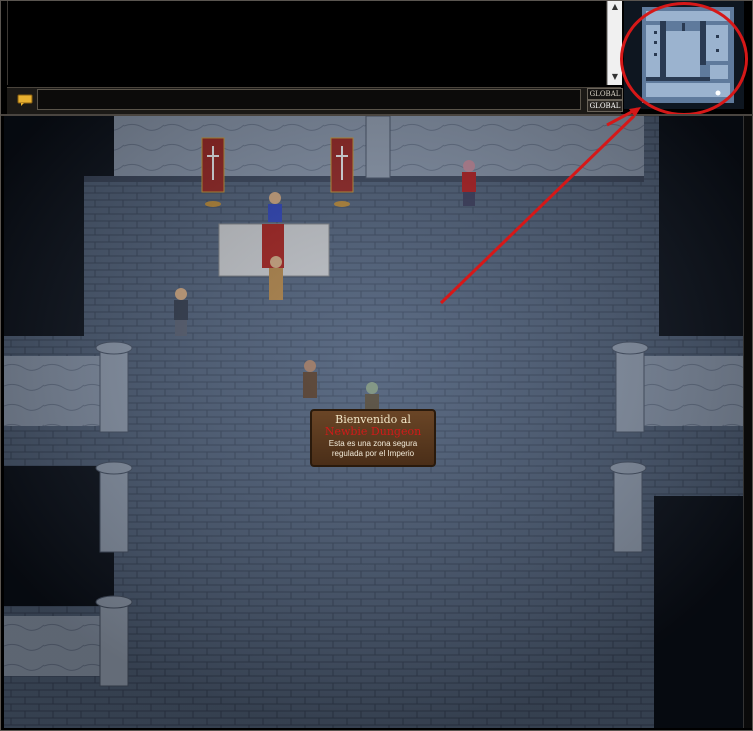  Describe the element at coordinates (307, 43) in the screenshot. I see `chat-console` at that location.